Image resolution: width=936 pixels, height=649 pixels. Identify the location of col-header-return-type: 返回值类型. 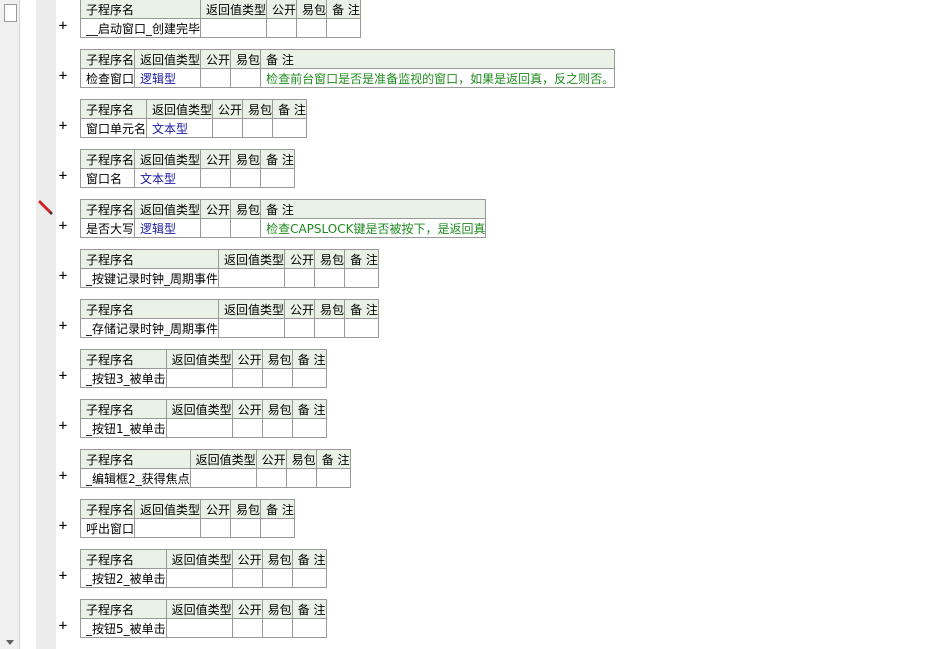
(199, 559).